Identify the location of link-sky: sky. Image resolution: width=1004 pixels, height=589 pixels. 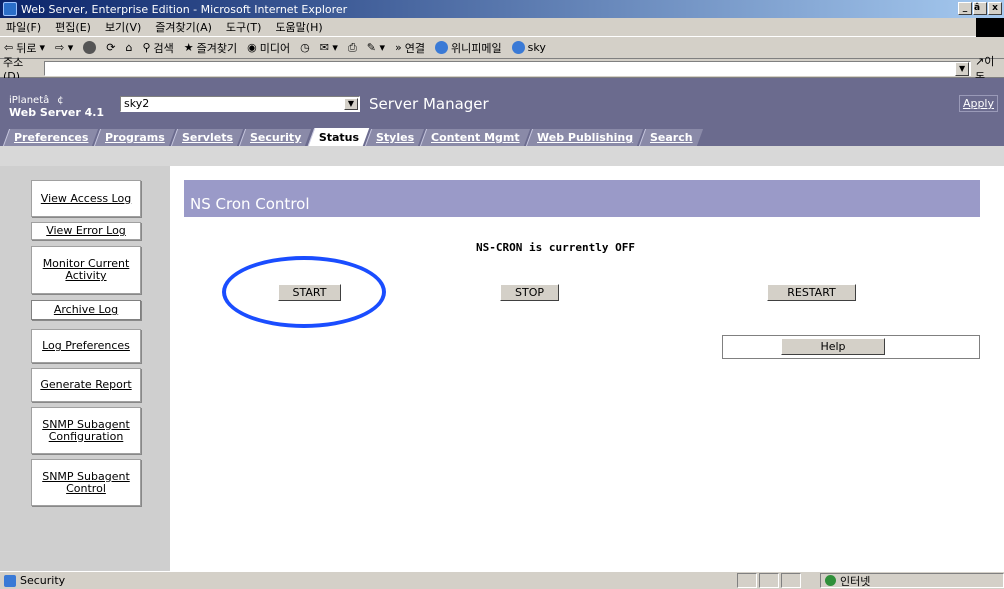
(528, 47).